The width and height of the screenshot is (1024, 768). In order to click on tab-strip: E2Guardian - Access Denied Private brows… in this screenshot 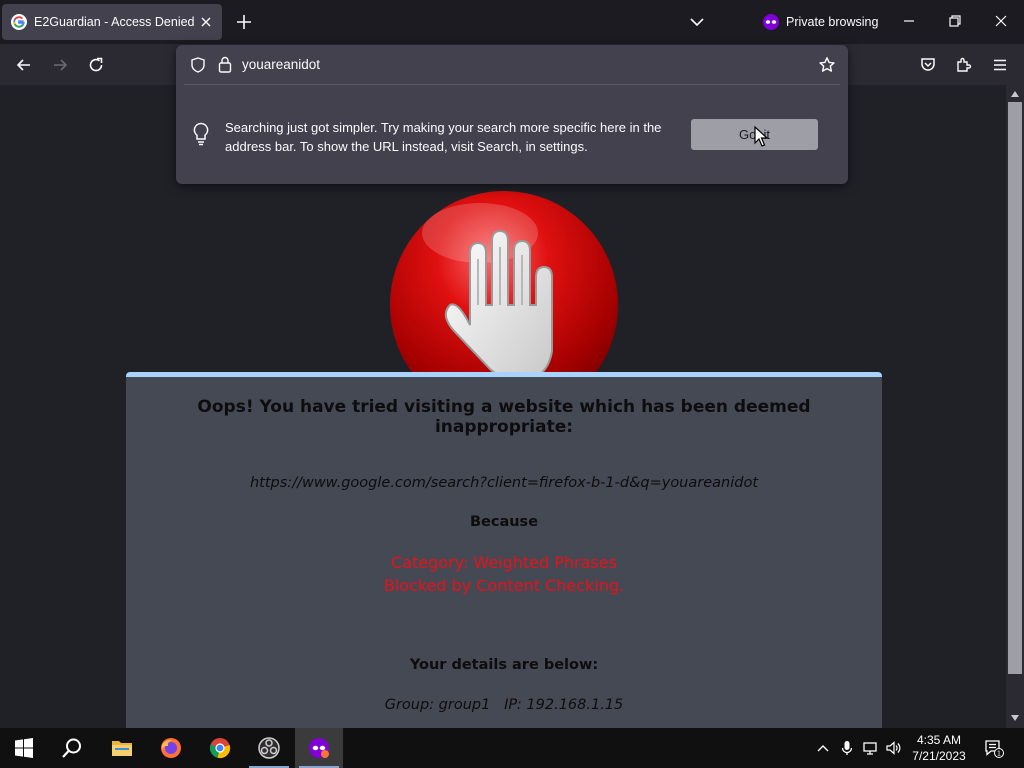, I will do `click(512, 22)`.